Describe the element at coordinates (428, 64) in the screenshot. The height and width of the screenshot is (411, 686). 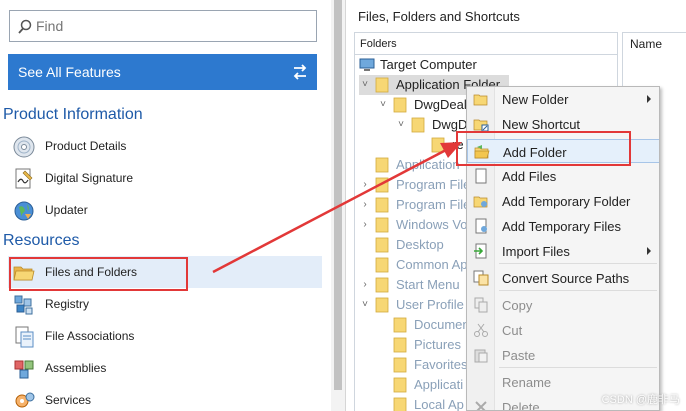
I see `tree-node-label: Target Computer` at that location.